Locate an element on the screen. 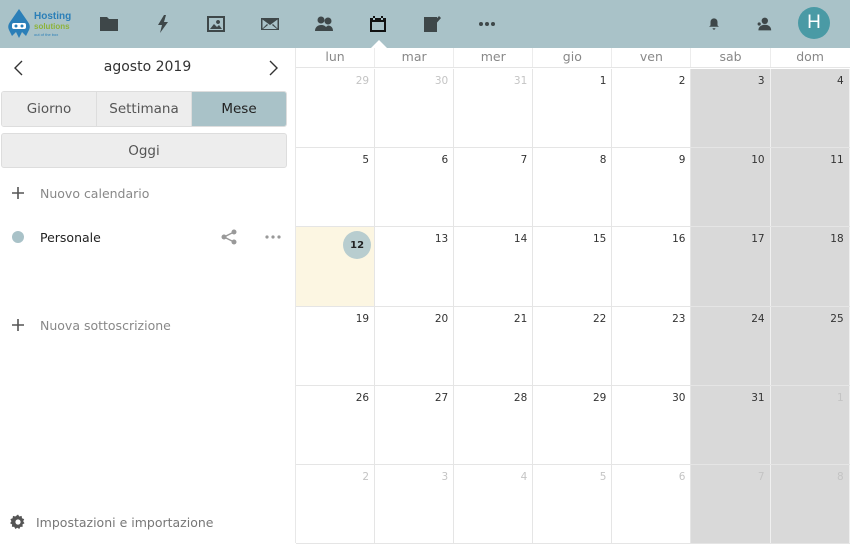 Image resolution: width=850 pixels, height=544 pixels. day-cell: 15 is located at coordinates (573, 266).